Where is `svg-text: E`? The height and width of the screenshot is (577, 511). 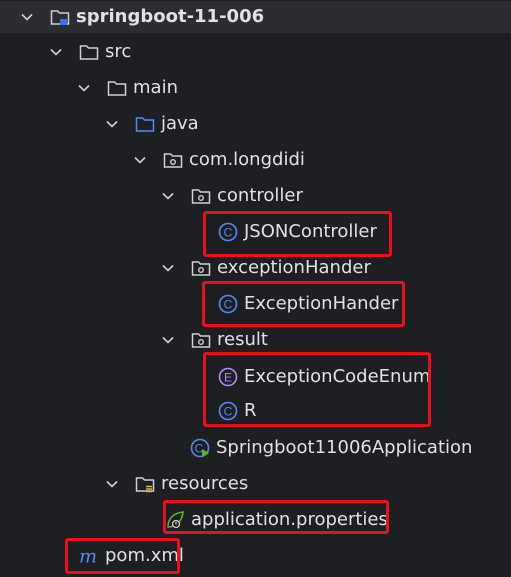 svg-text: E is located at coordinates (228, 378).